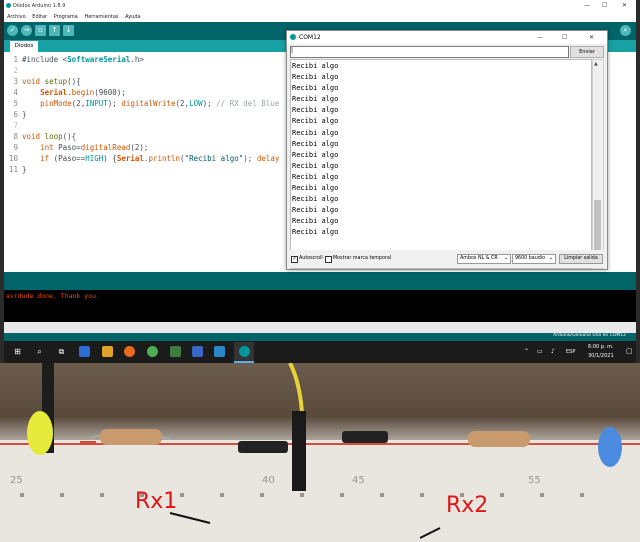 The height and width of the screenshot is (542, 640). What do you see at coordinates (49, 136) in the screenshot?
I see `code-line-8: void loop(){` at bounding box center [49, 136].